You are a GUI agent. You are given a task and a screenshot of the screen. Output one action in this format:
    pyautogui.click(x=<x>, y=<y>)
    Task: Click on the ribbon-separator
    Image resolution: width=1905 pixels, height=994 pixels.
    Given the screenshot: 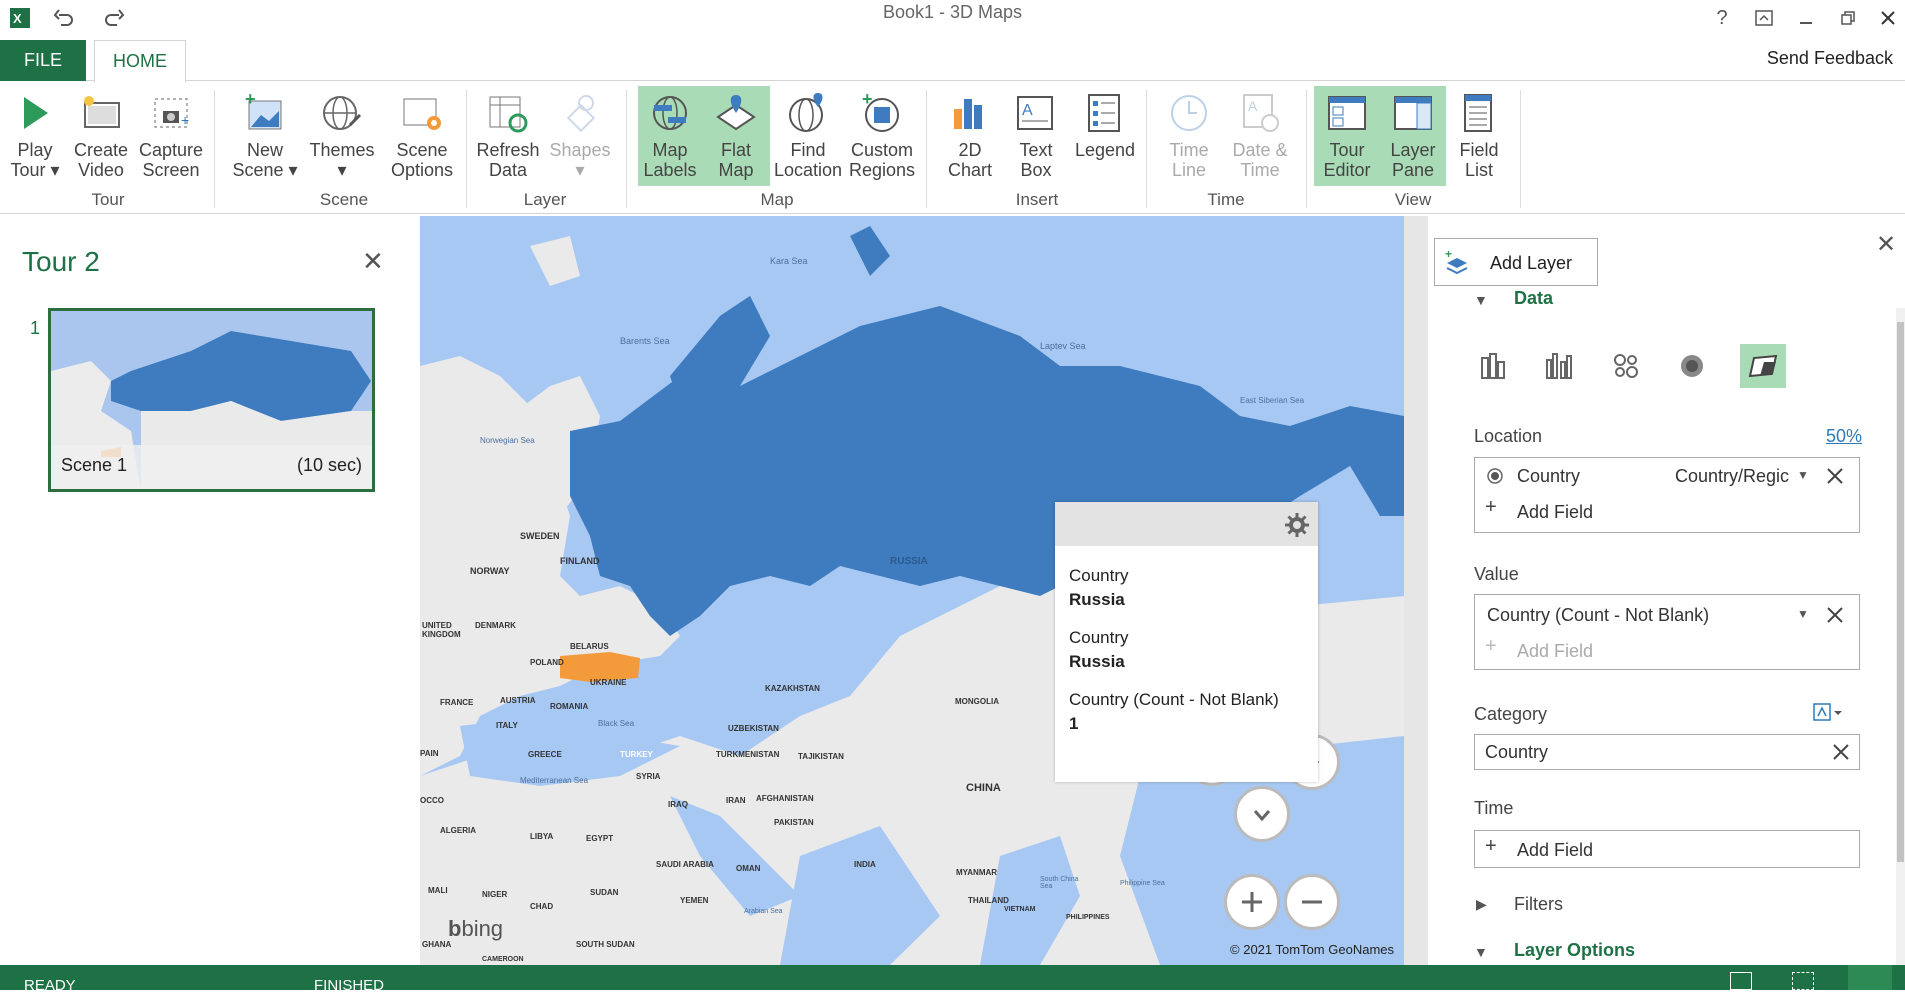 What is the action you would take?
    pyautogui.click(x=926, y=149)
    